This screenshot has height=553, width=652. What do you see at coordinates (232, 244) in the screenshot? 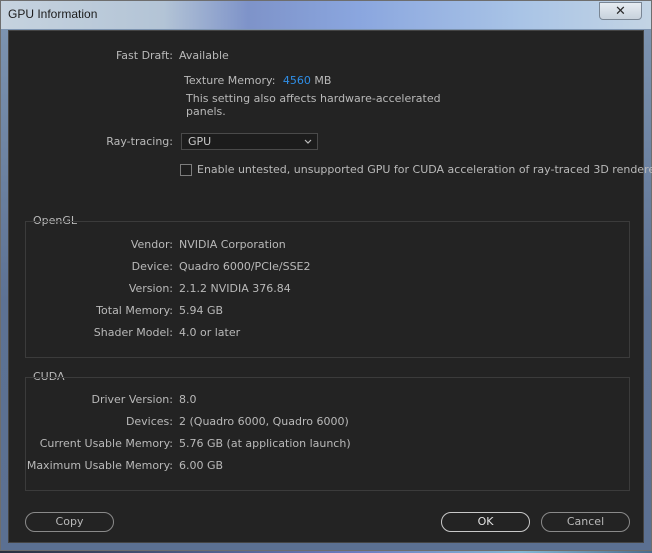
I see `opengl-row-value: NVIDIA Corporation` at bounding box center [232, 244].